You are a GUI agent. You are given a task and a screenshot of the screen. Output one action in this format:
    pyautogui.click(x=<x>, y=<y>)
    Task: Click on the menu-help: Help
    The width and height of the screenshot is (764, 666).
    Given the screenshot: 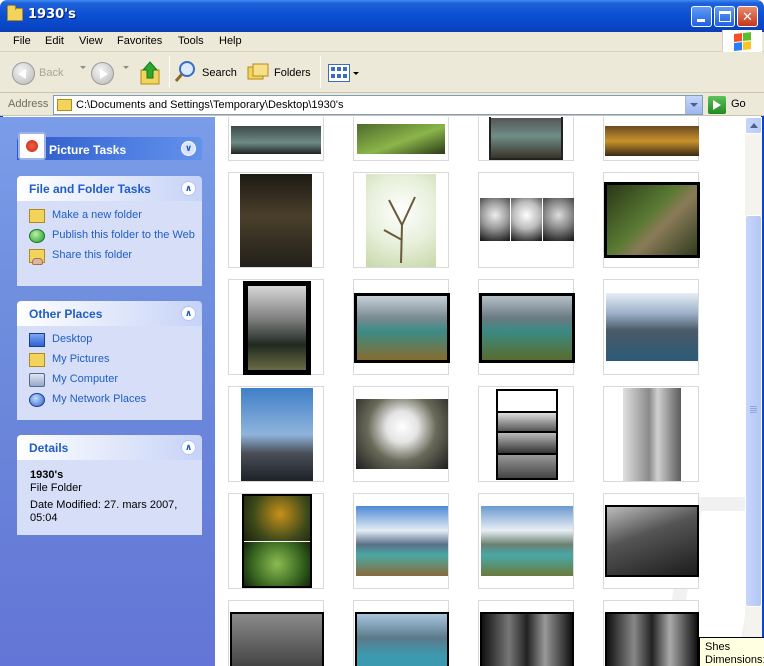 What is the action you would take?
    pyautogui.click(x=230, y=41)
    